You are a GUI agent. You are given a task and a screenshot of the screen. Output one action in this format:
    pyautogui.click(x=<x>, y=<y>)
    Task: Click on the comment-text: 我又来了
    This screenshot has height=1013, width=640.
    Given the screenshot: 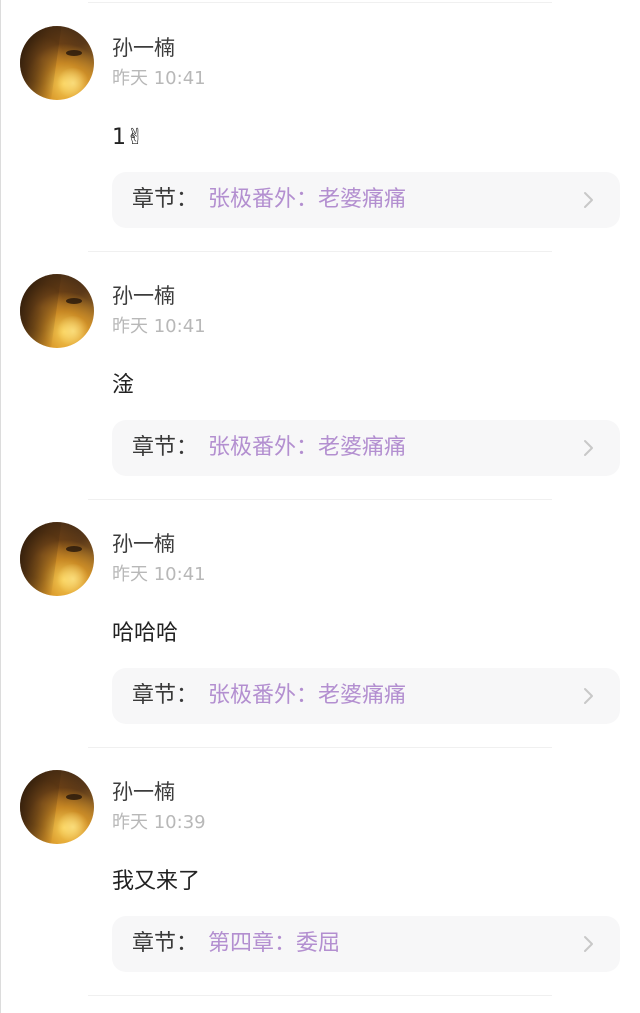 What is the action you would take?
    pyautogui.click(x=156, y=881)
    